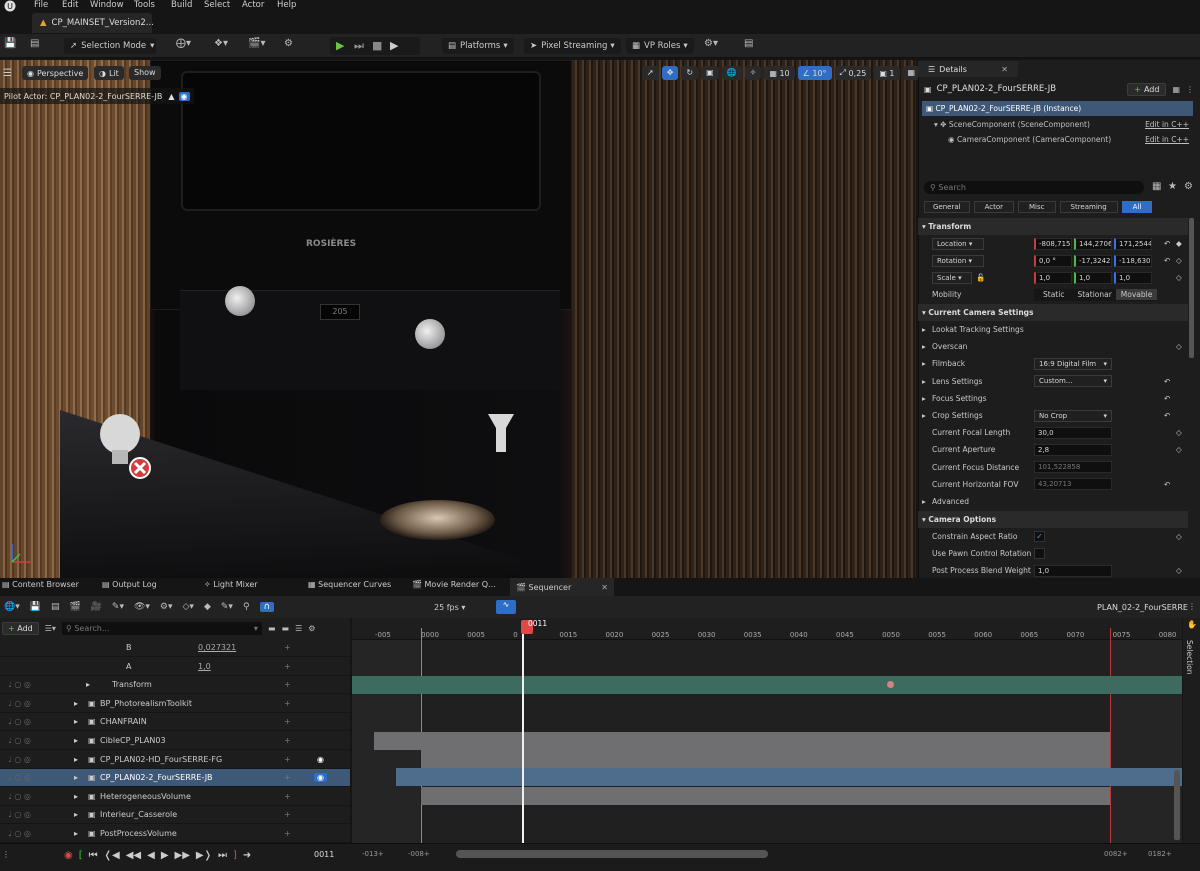 This screenshot has height=871, width=1200. What do you see at coordinates (1192, 624) in the screenshot?
I see `pin-icon: ✋` at bounding box center [1192, 624].